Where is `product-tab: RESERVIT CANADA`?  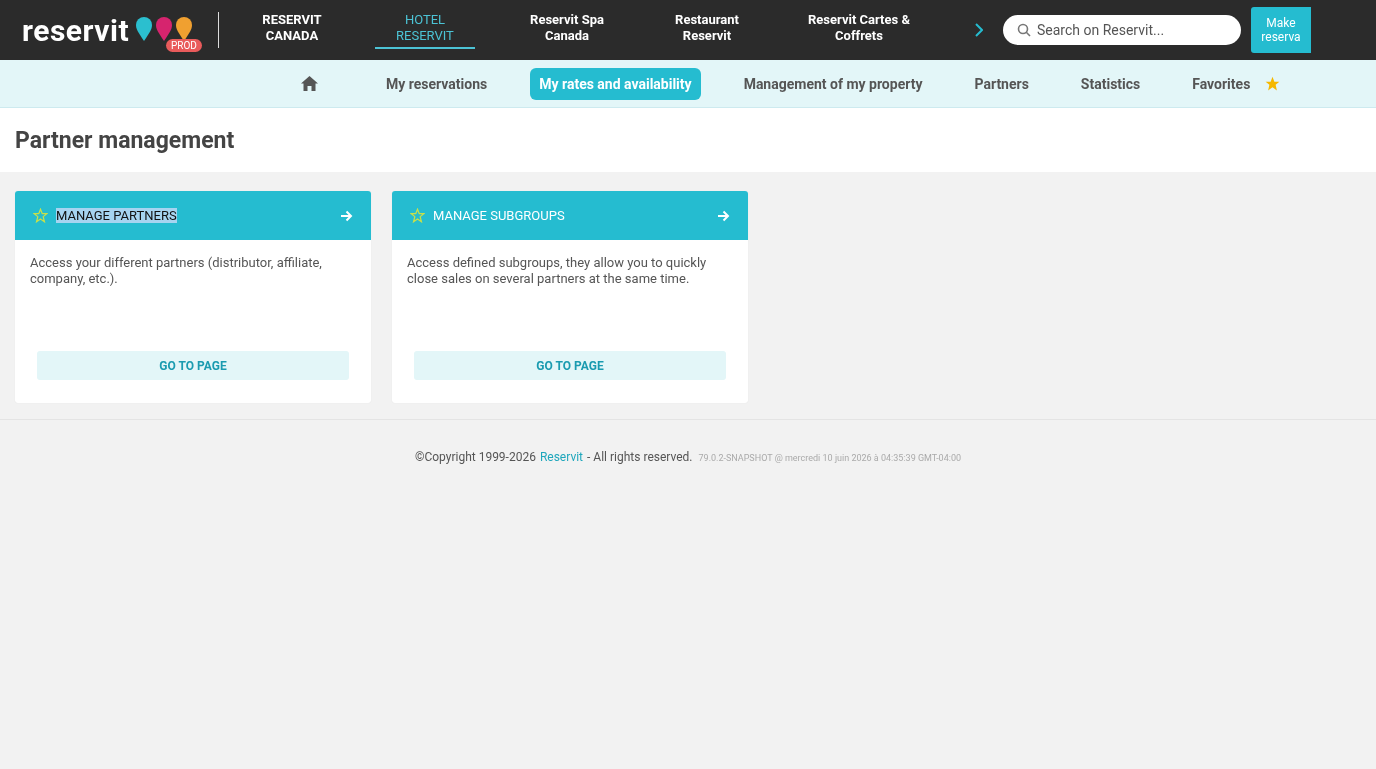
product-tab: RESERVIT CANADA is located at coordinates (292, 30).